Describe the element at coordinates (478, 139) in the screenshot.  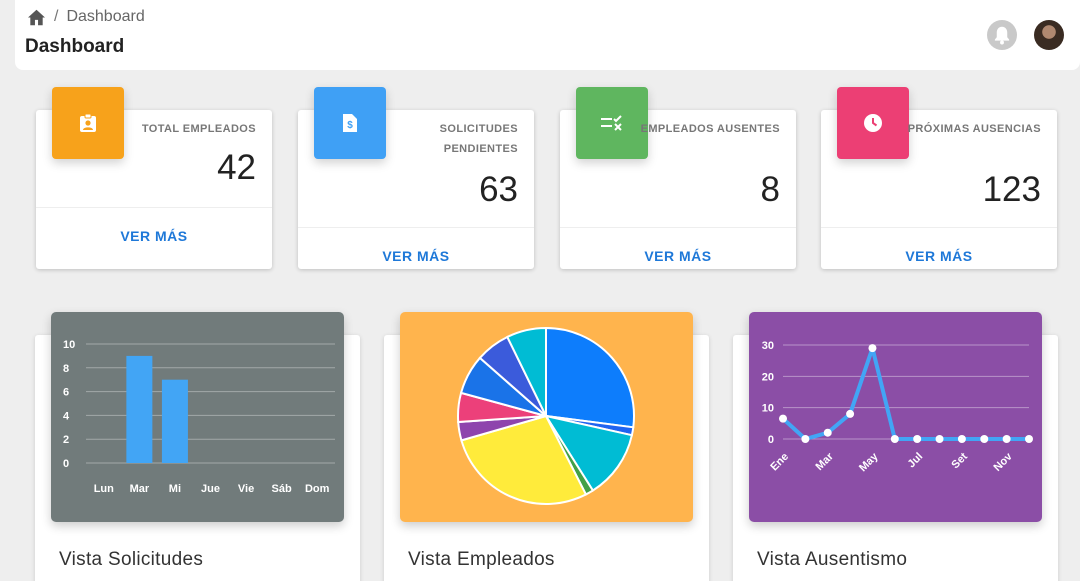
I see `stat-title: SOLICITUDES PENDIENTES` at that location.